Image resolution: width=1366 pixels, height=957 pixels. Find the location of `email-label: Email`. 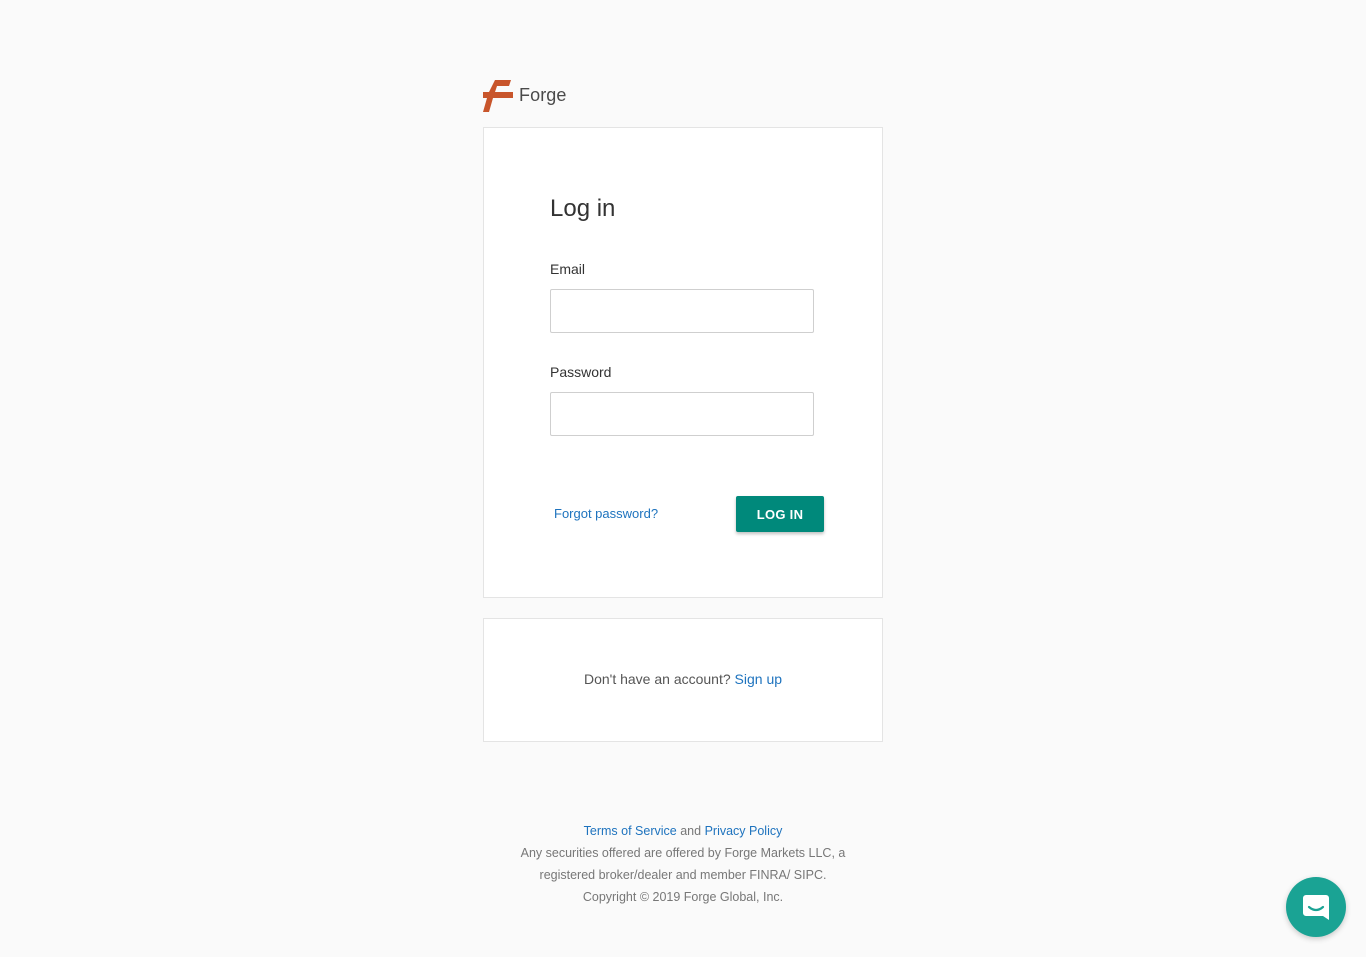

email-label: Email is located at coordinates (568, 269).